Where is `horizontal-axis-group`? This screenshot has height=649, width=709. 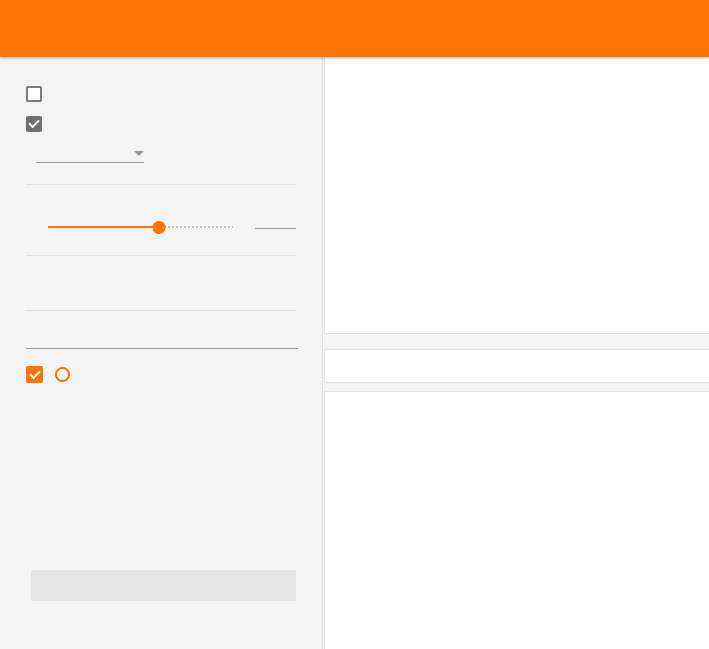
horizontal-axis-group is located at coordinates (161, 272).